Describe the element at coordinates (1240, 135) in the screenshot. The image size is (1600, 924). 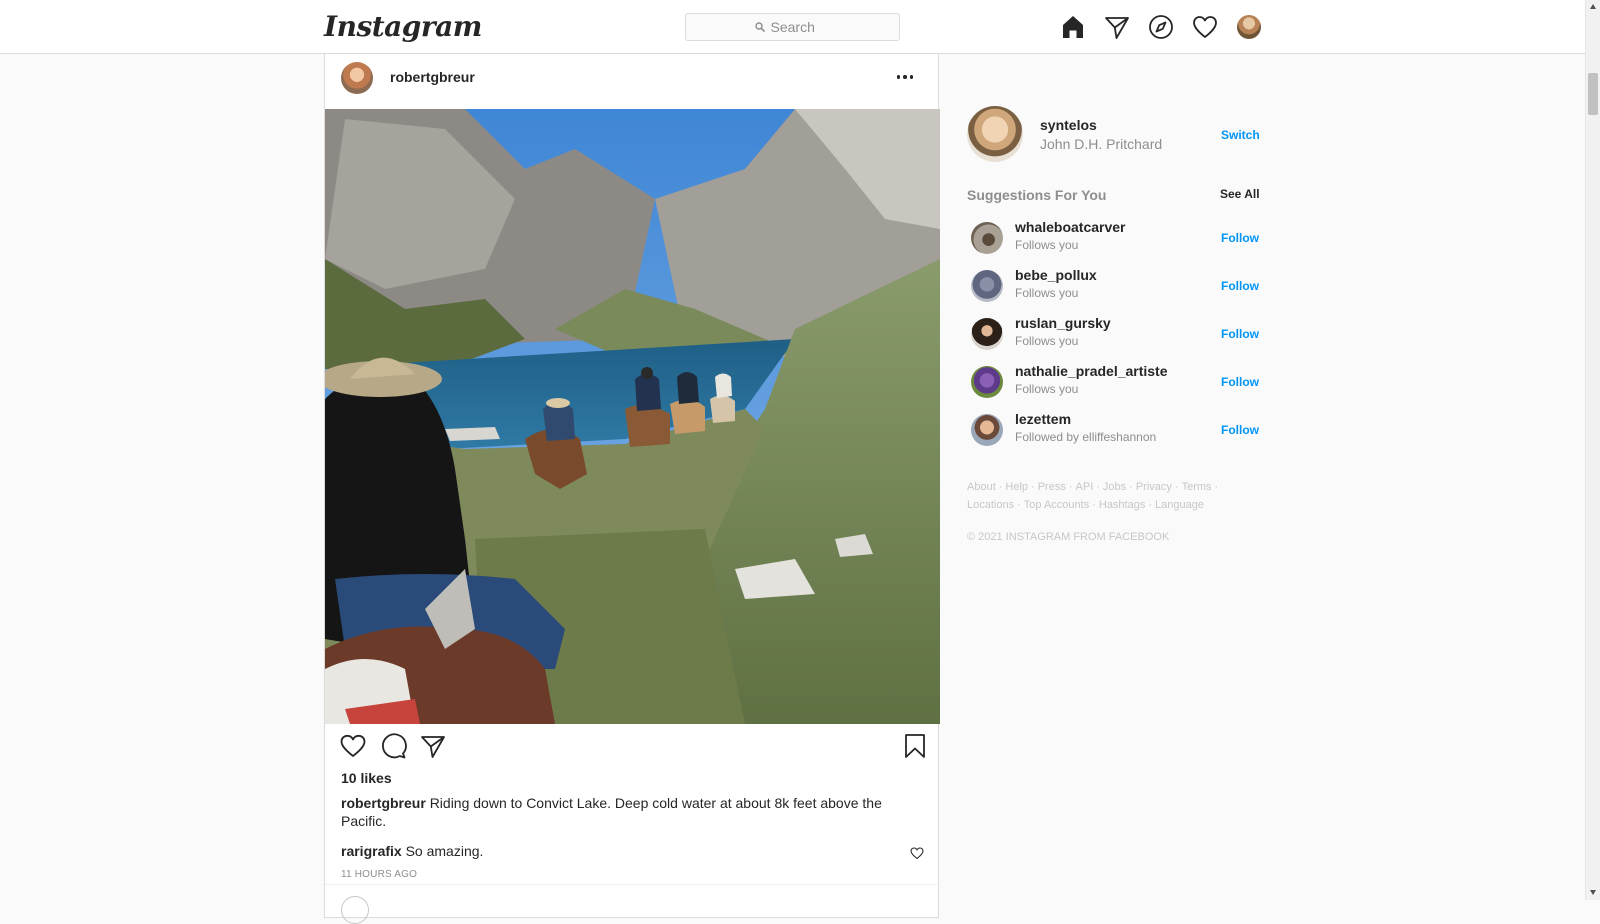
I see `switch-account-button: Switch` at that location.